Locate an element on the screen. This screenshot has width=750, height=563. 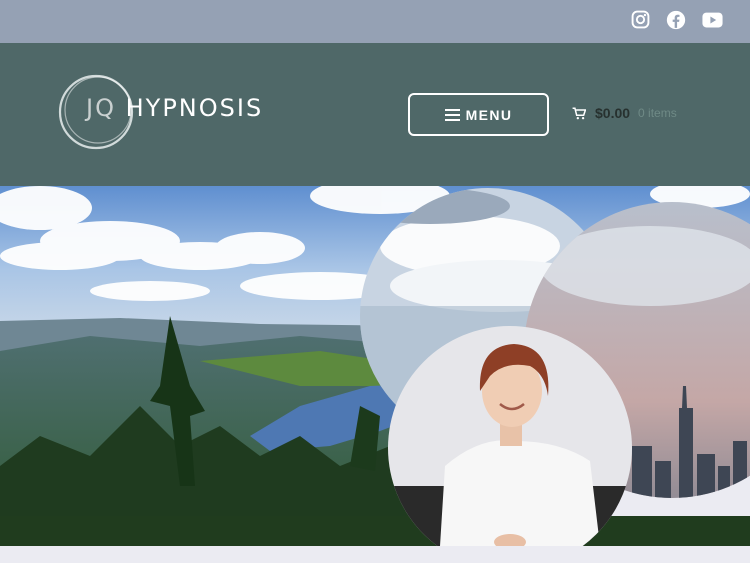
logo-part-jq: JQ is located at coordinates (101, 108).